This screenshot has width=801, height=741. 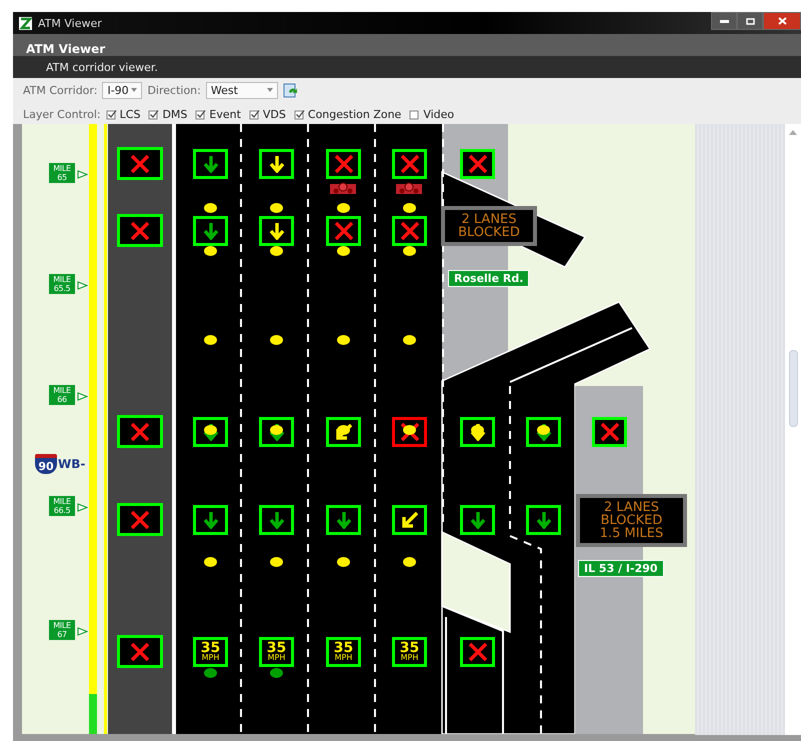 What do you see at coordinates (174, 90) in the screenshot?
I see `direction-label: Direction:` at bounding box center [174, 90].